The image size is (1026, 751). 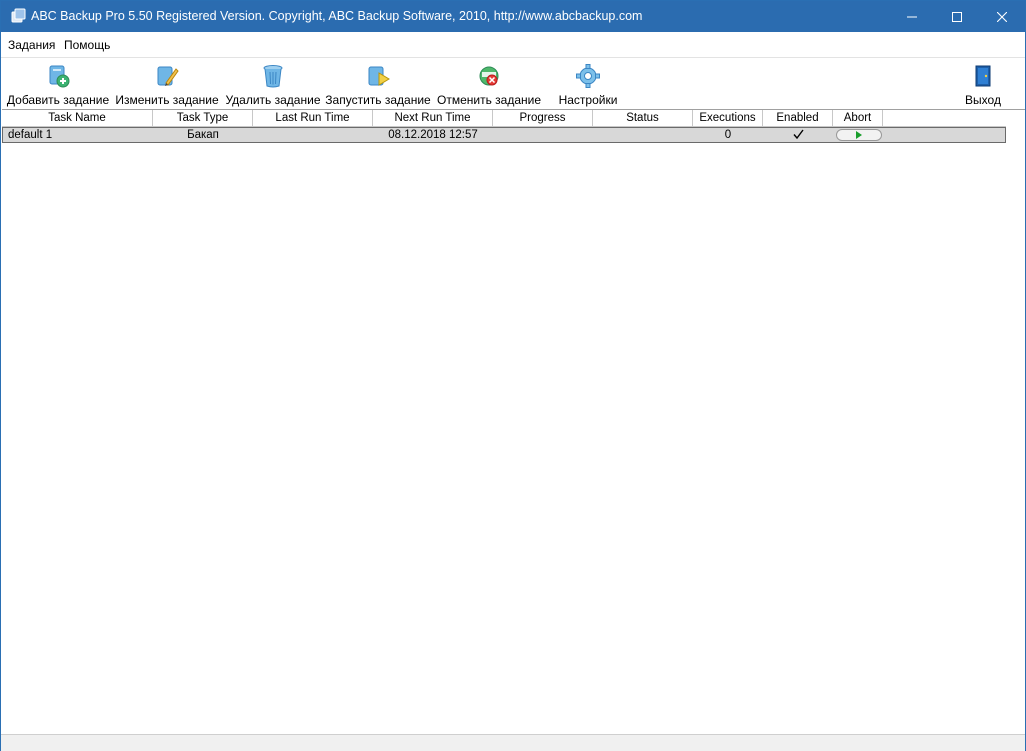 I want to click on cell-last-run-time, so click(x=313, y=135).